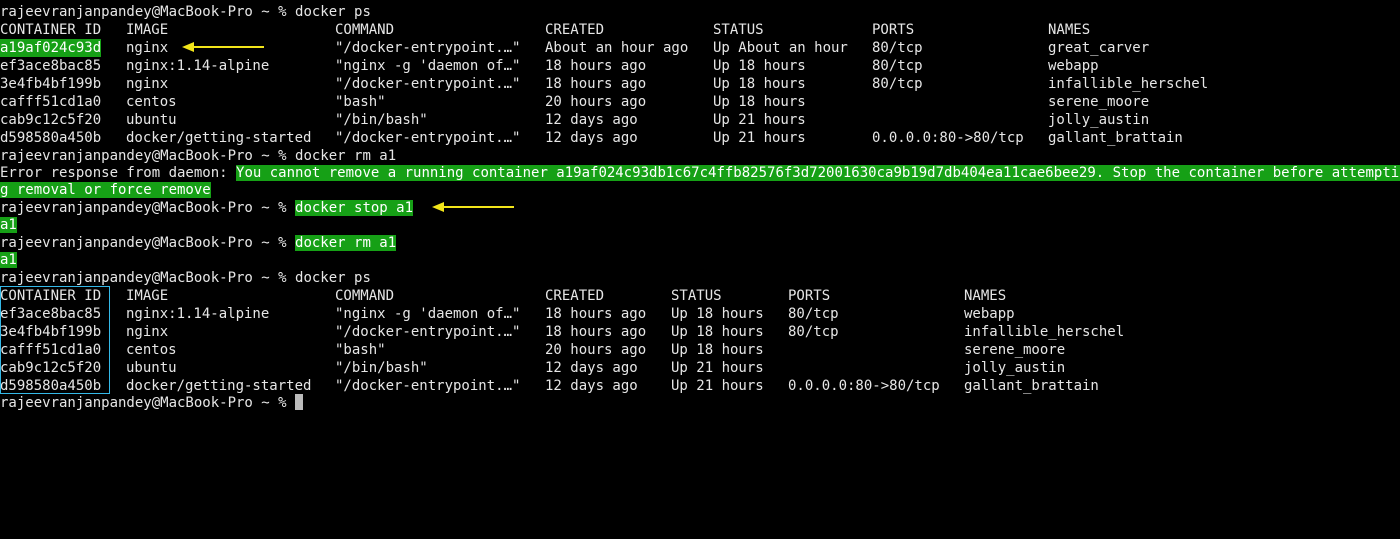 The height and width of the screenshot is (539, 1400). Describe the element at coordinates (948, 138) in the screenshot. I see `ports-cell: 0.0.0.0:80->80/tcp` at that location.